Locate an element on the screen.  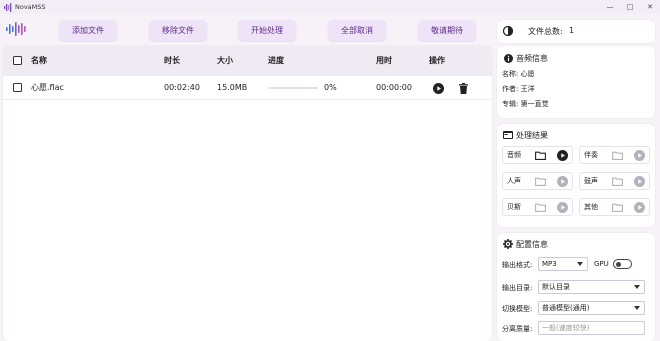
model-value: 普通模型(通用) is located at coordinates (566, 308).